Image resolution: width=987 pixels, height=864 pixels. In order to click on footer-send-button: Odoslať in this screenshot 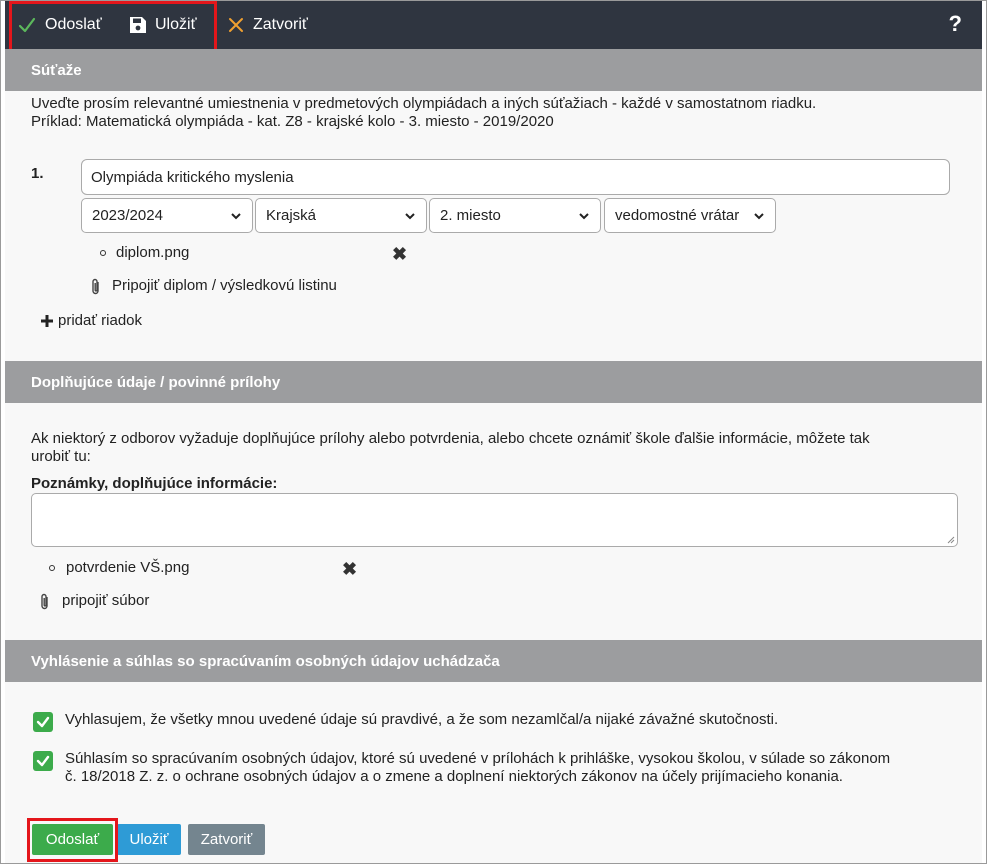, I will do `click(72, 839)`.